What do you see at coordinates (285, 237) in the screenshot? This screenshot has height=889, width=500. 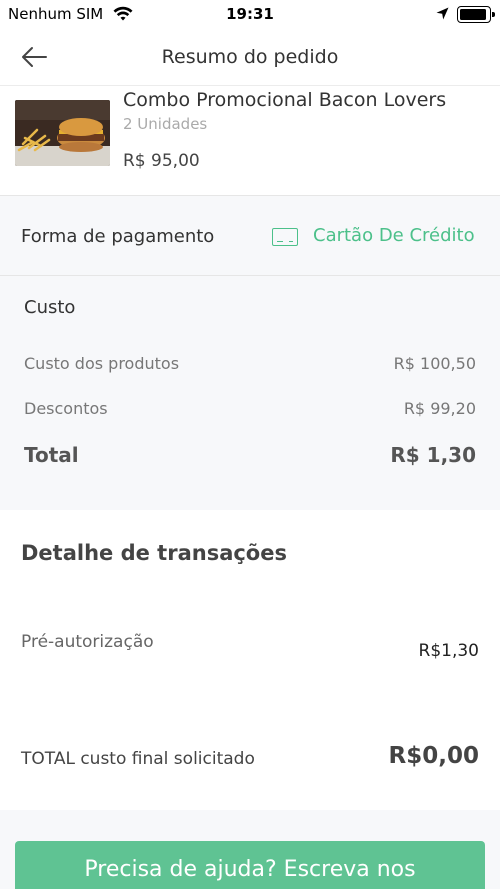 I see `credit-card-icon` at bounding box center [285, 237].